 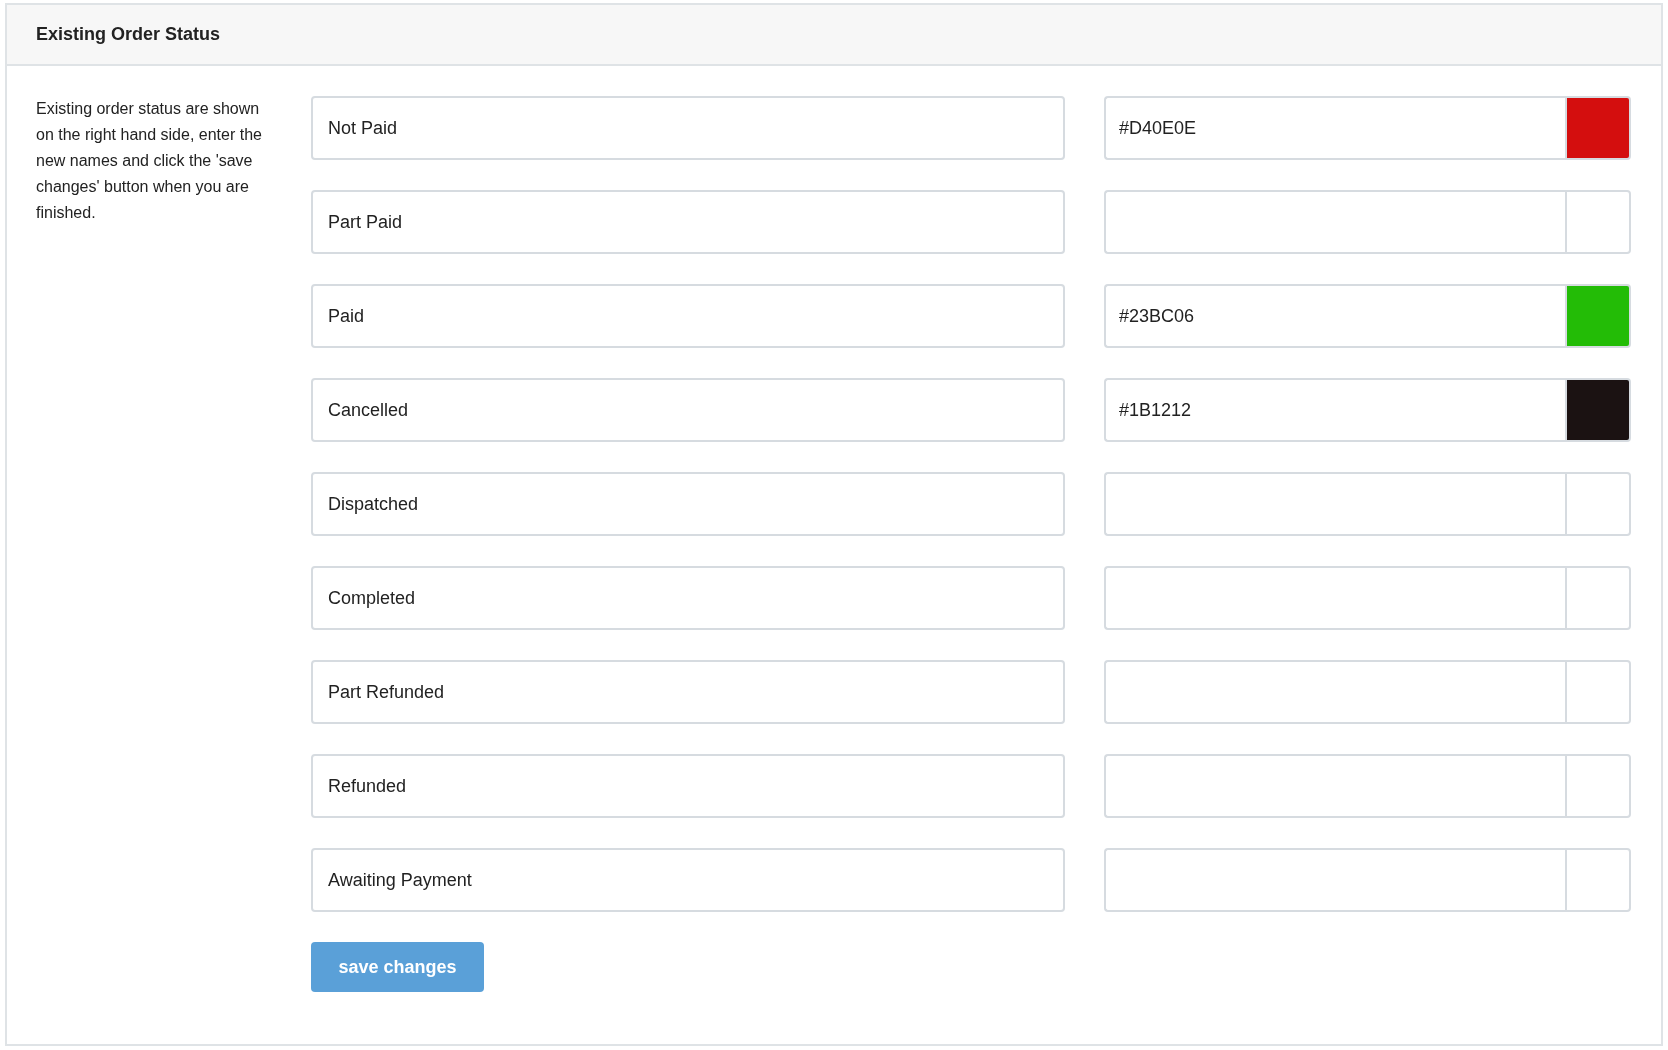 I want to click on color-input: #1B1212, so click(x=1334, y=410).